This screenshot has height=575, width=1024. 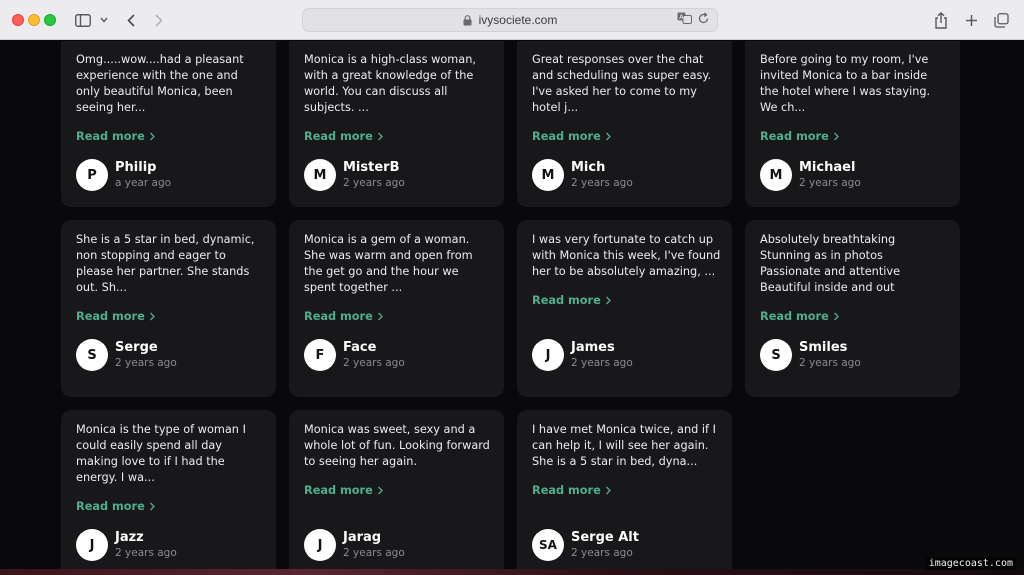 What do you see at coordinates (18, 20) in the screenshot?
I see `close-window-button` at bounding box center [18, 20].